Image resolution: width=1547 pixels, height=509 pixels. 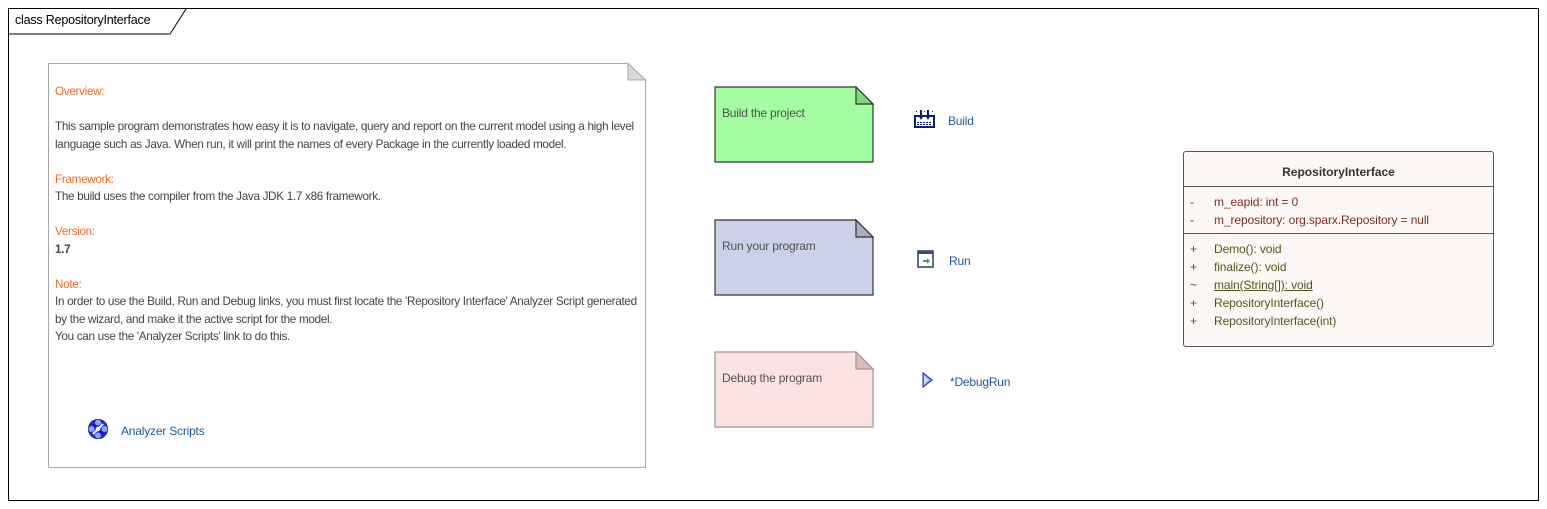 What do you see at coordinates (63, 249) in the screenshot?
I see `version-text: 1.7` at bounding box center [63, 249].